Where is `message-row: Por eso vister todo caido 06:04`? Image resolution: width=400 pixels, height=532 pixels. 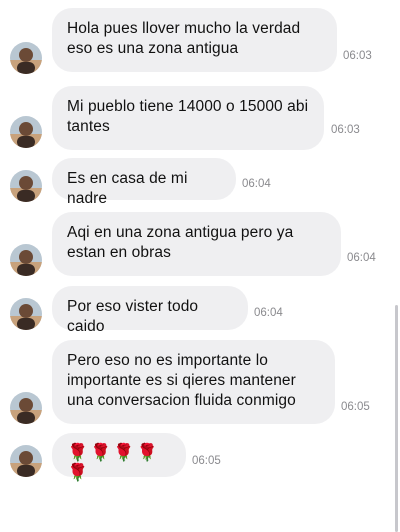 message-row: Por eso vister todo caido 06:04 is located at coordinates (200, 310).